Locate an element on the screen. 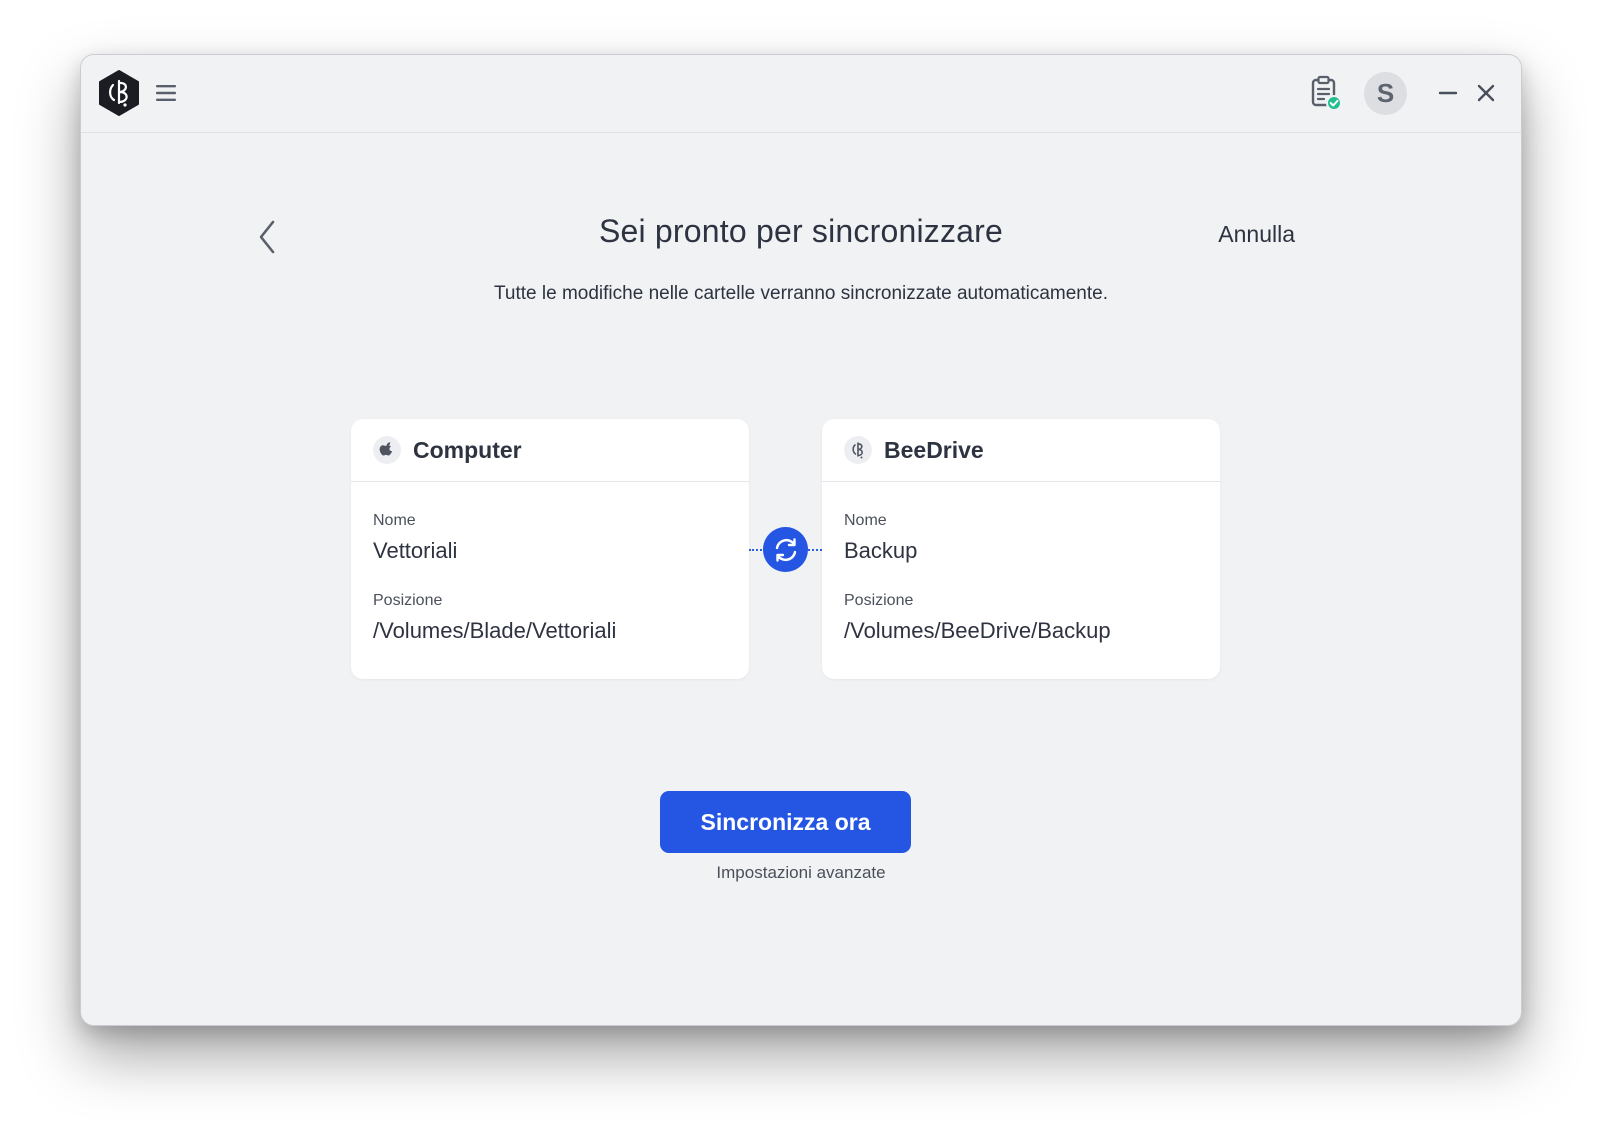  destination-name-value: Backup is located at coordinates (881, 550).